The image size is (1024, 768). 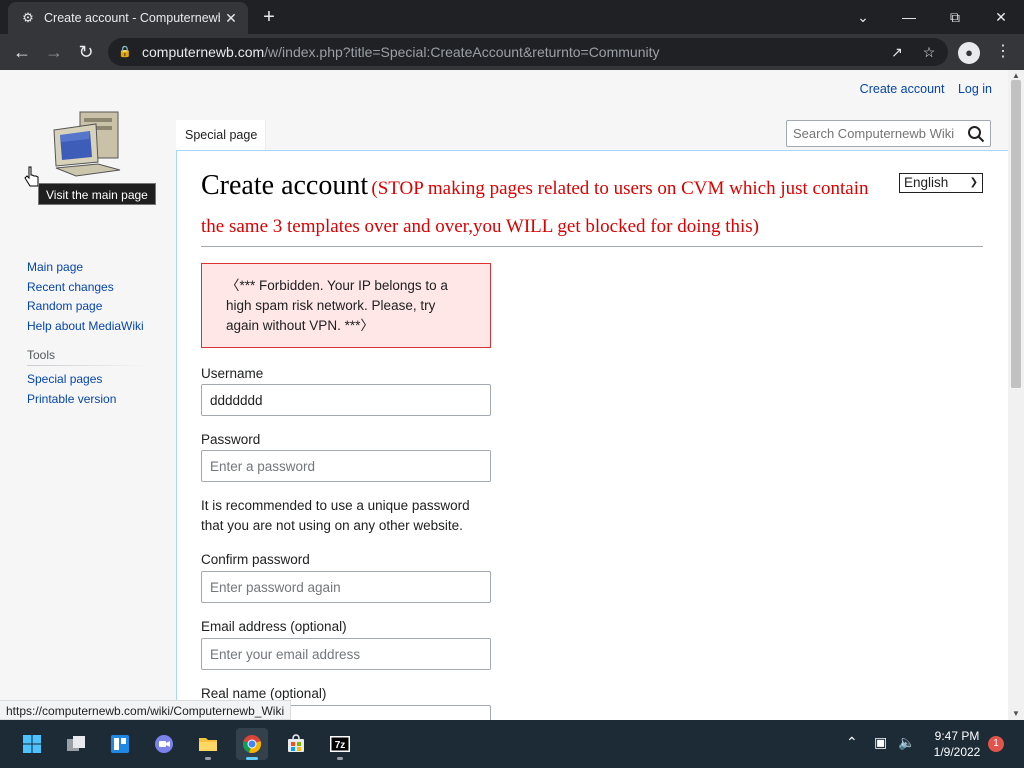 What do you see at coordinates (88, 268) in the screenshot?
I see `sidebar-item-main-page: Main page` at bounding box center [88, 268].